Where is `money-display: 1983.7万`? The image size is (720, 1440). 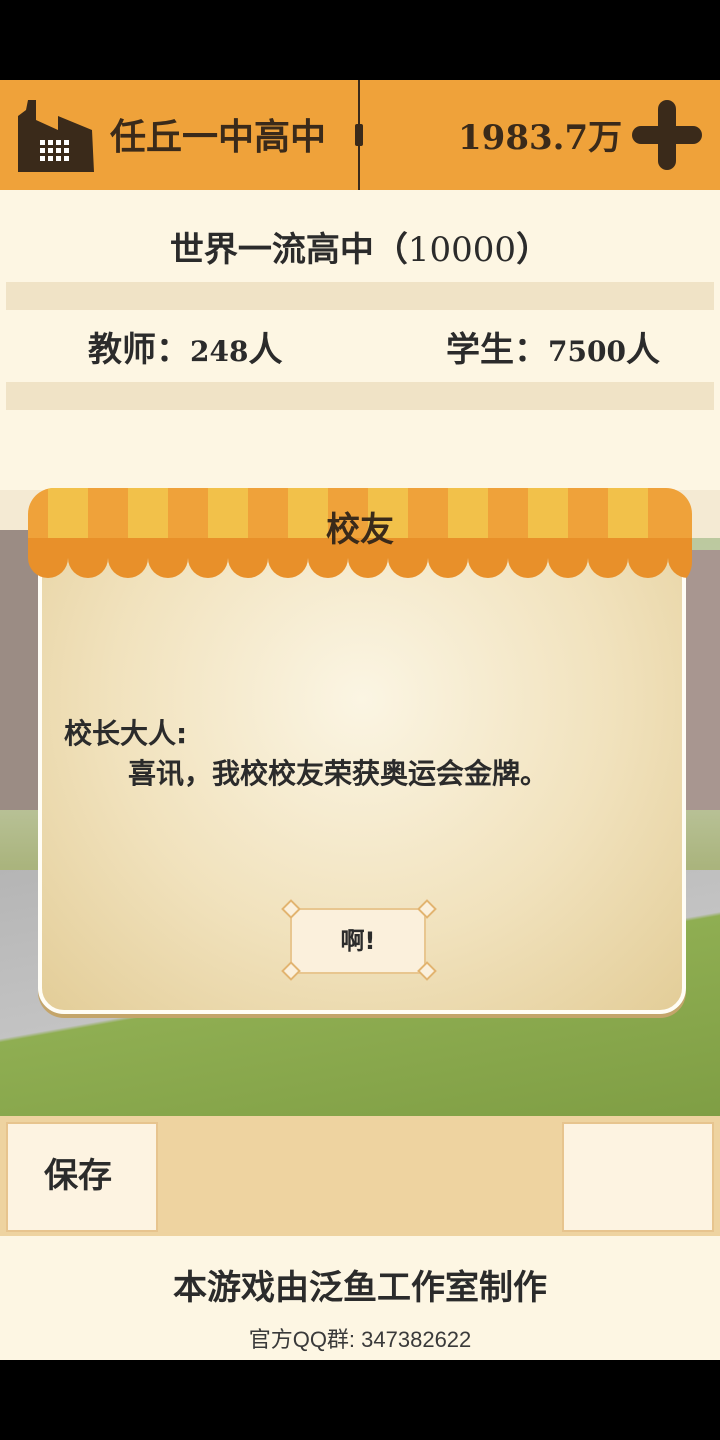 money-display: 1983.7万 is located at coordinates (540, 138).